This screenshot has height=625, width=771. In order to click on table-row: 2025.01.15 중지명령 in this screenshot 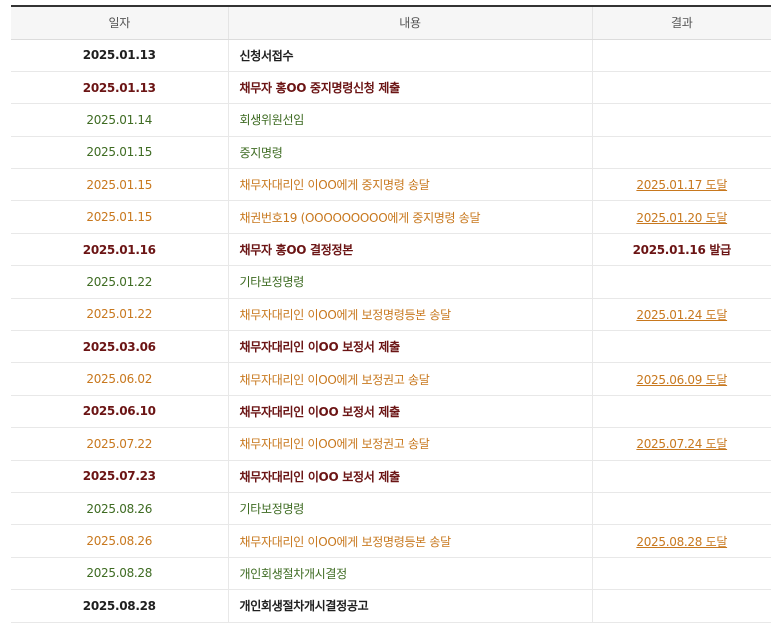, I will do `click(391, 153)`.